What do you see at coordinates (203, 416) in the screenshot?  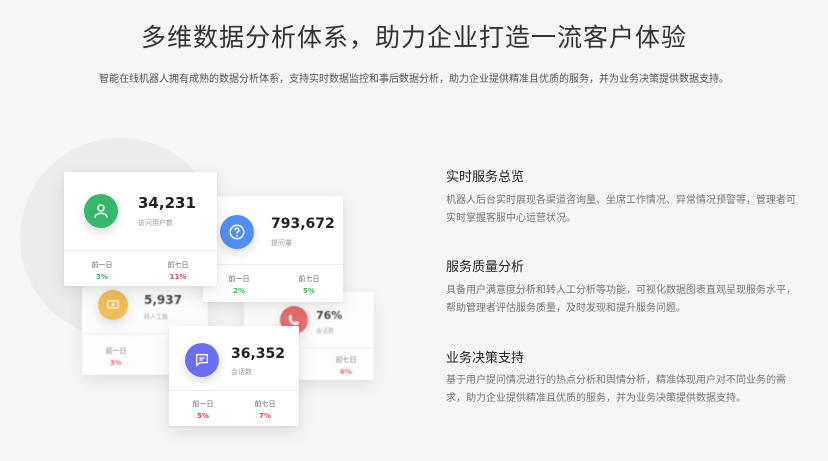 I see `stat-day-value: 5%` at bounding box center [203, 416].